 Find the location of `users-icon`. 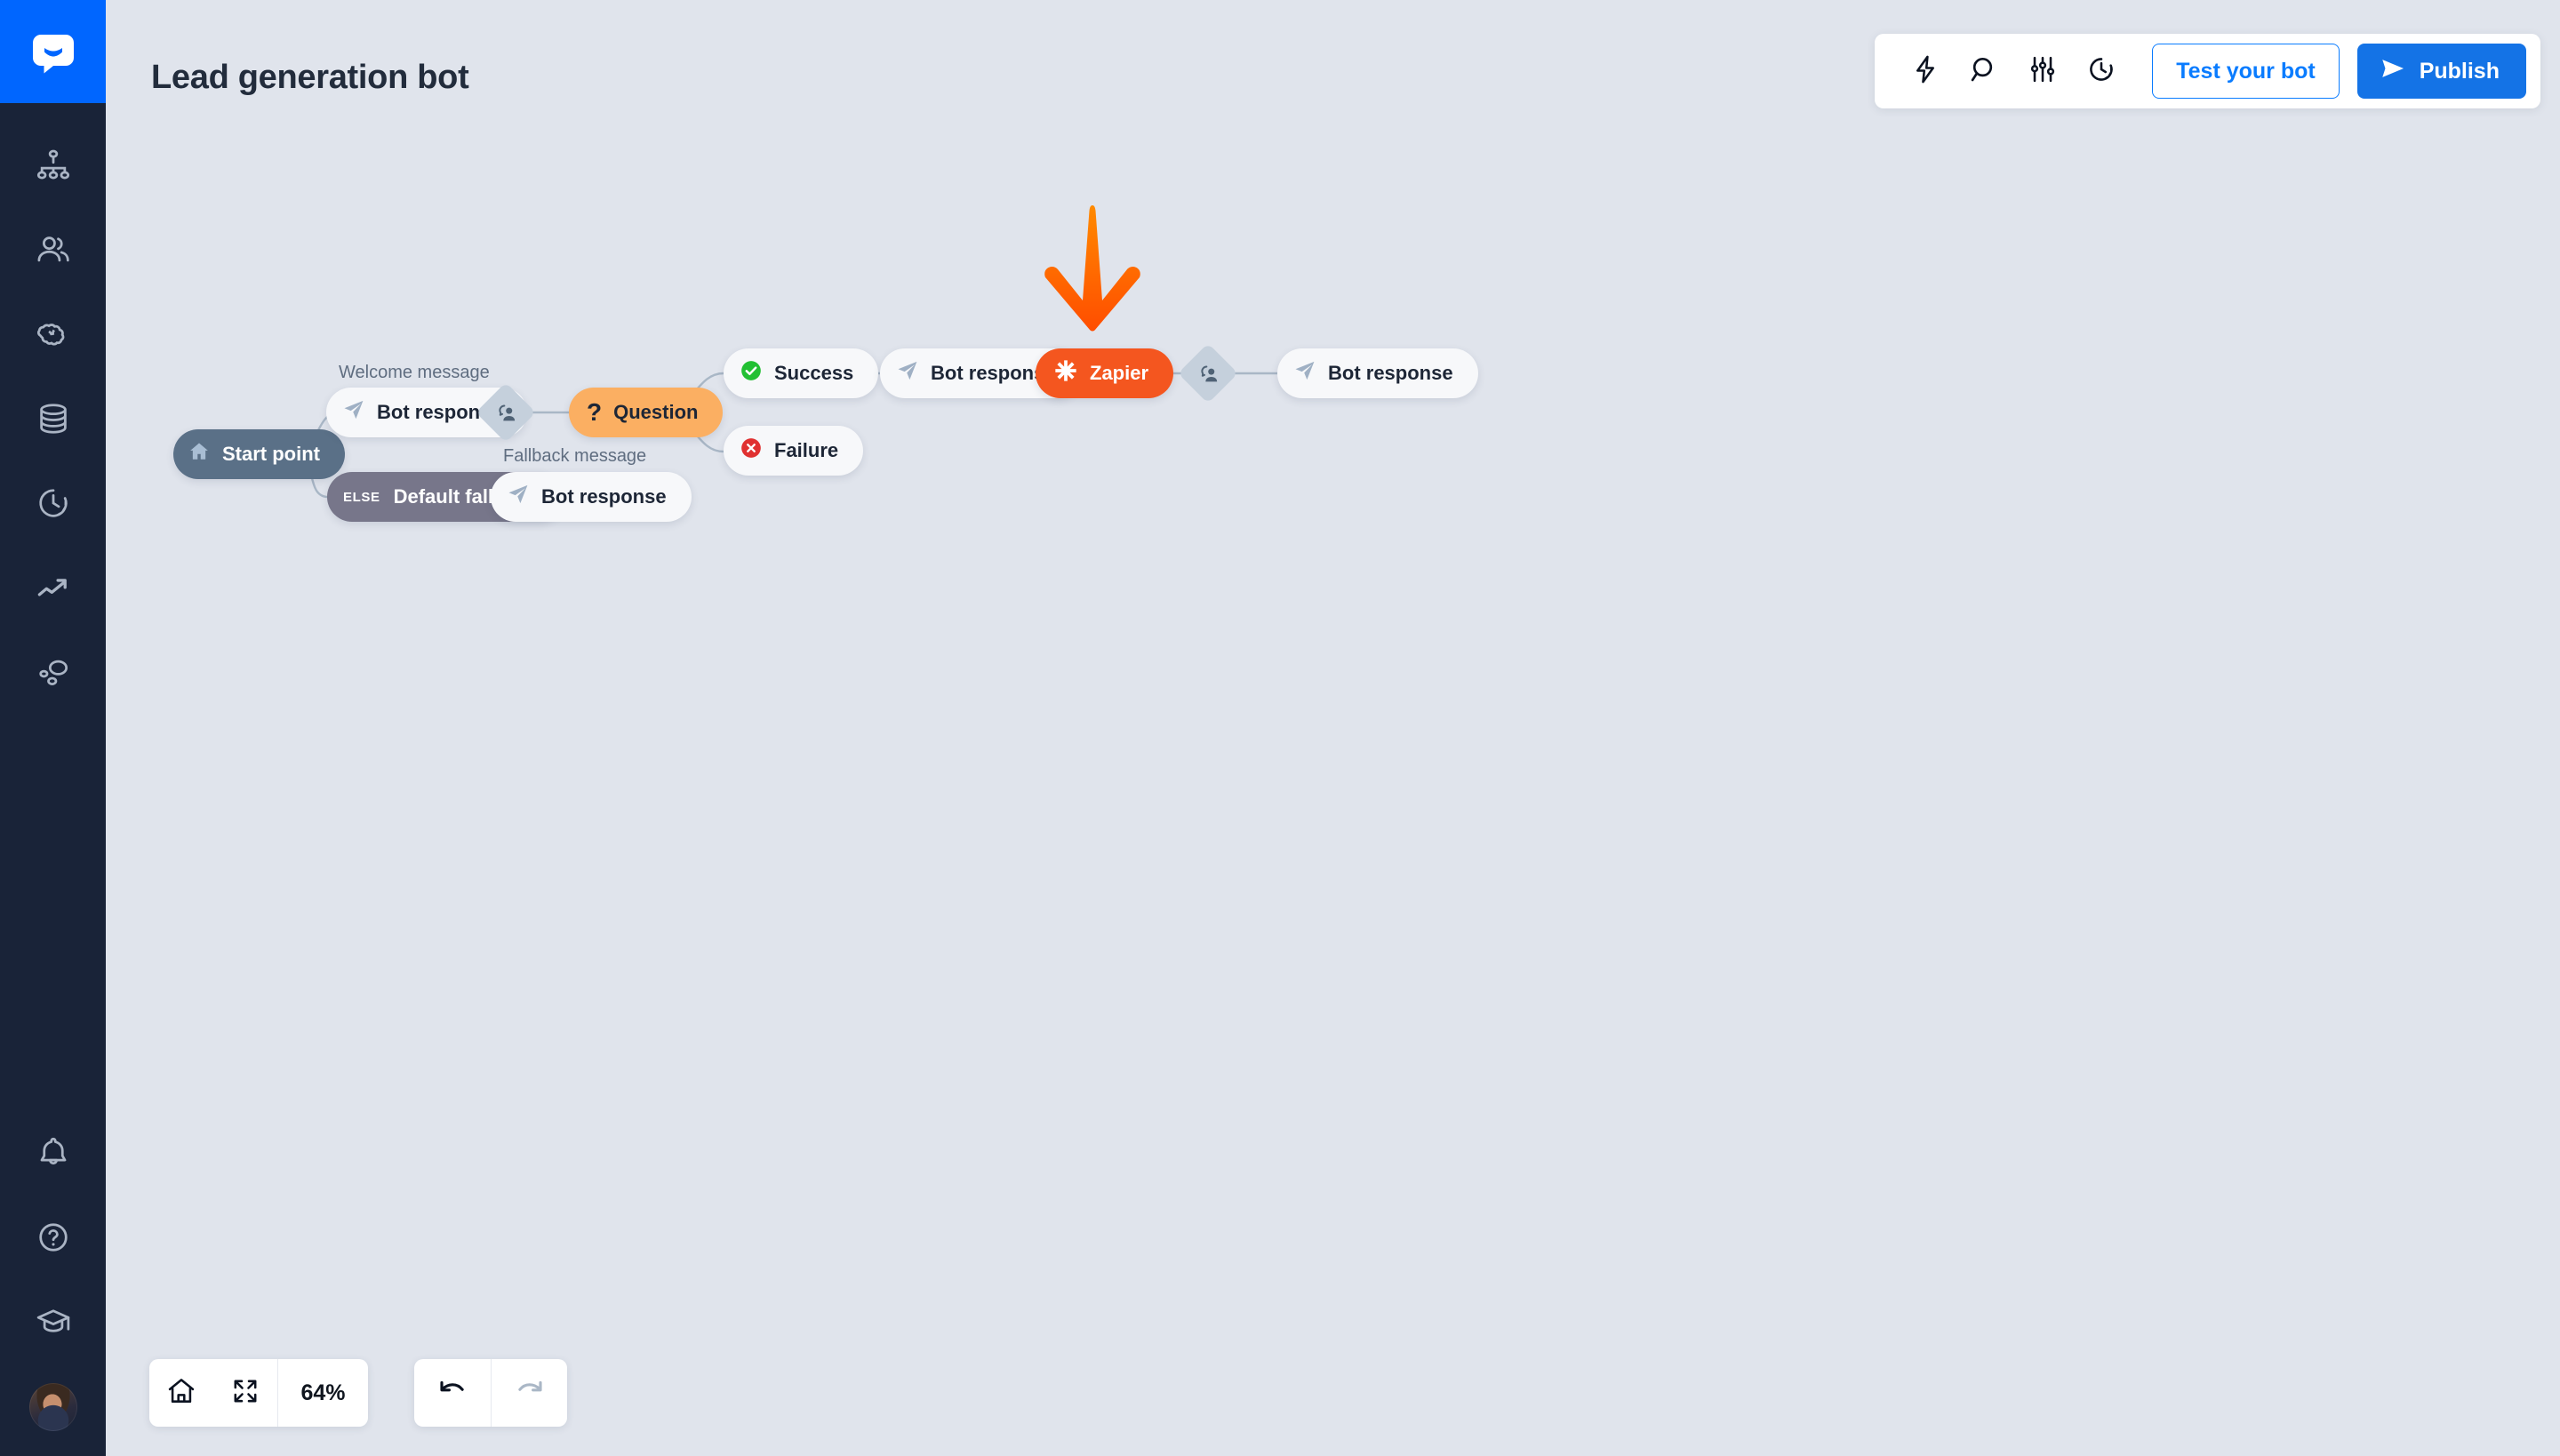

users-icon is located at coordinates (53, 249).